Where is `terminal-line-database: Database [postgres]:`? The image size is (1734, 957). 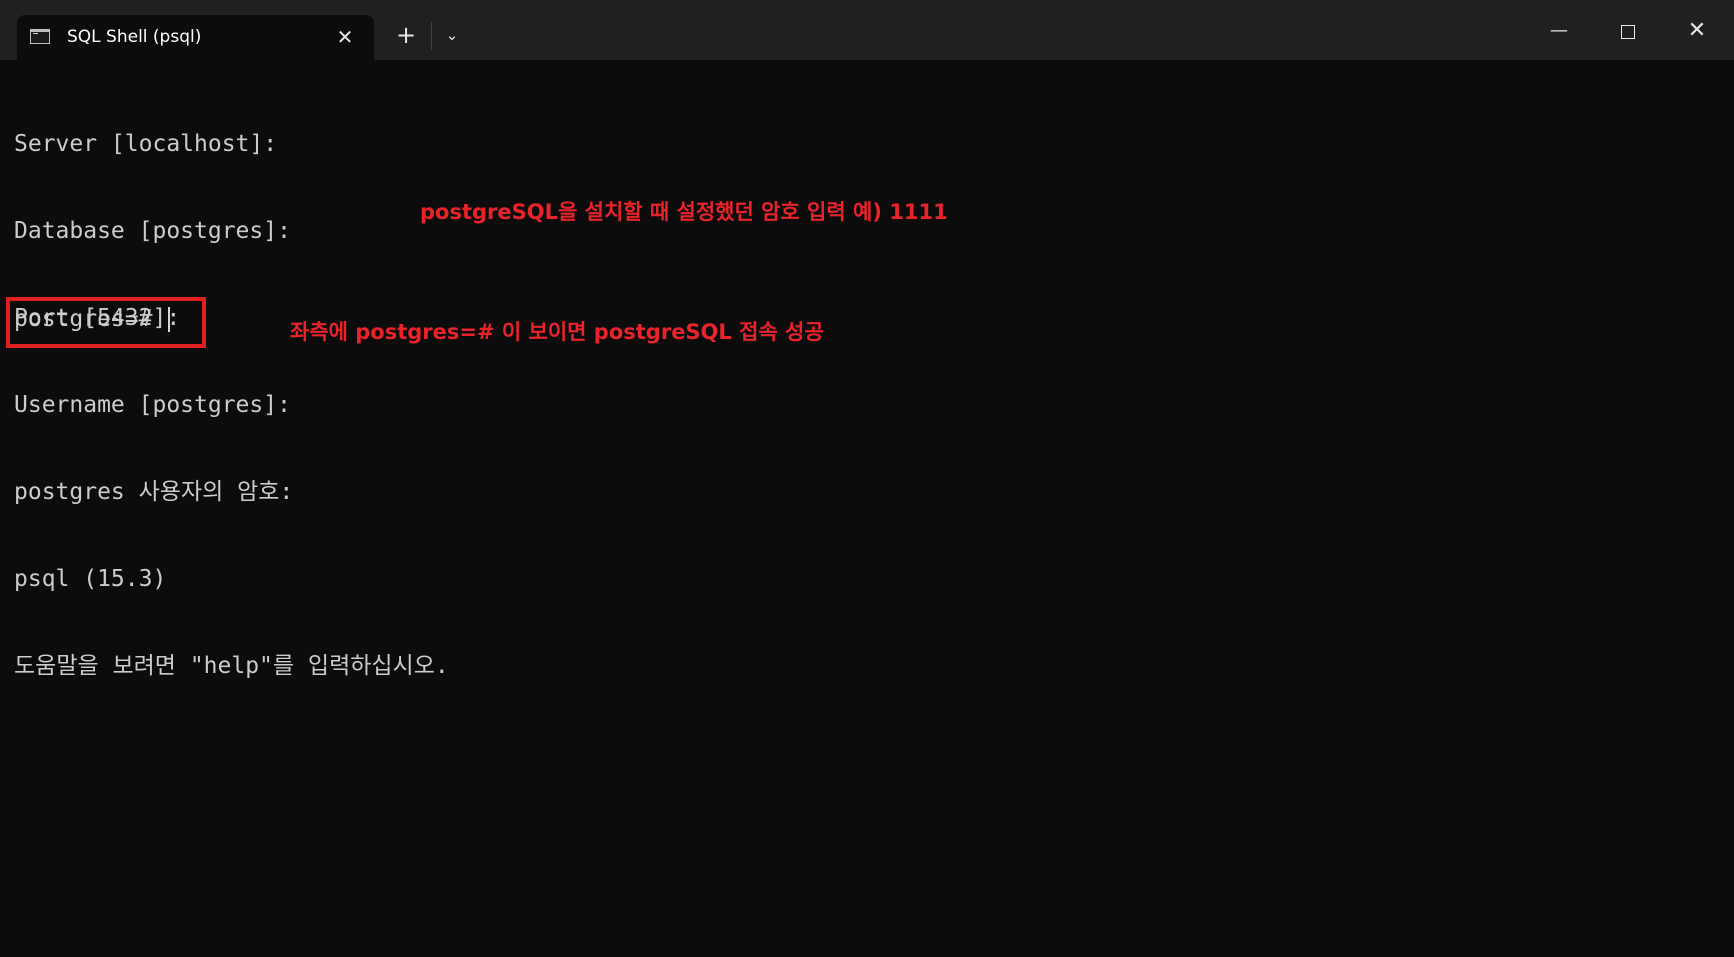 terminal-line-database: Database [postgres]: is located at coordinates (152, 231).